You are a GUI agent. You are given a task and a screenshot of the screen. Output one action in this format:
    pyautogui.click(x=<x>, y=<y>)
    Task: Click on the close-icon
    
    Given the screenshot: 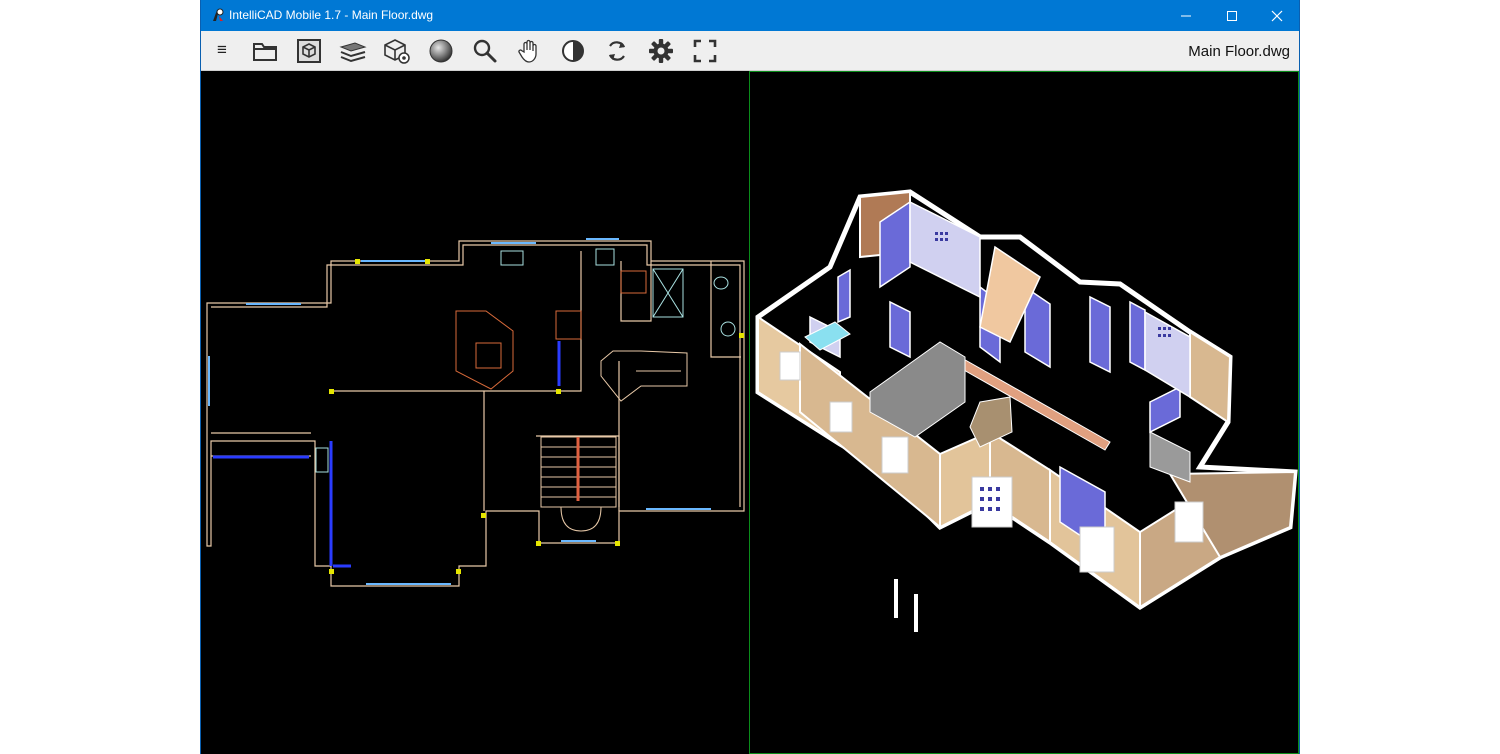 What is the action you would take?
    pyautogui.click(x=1277, y=15)
    